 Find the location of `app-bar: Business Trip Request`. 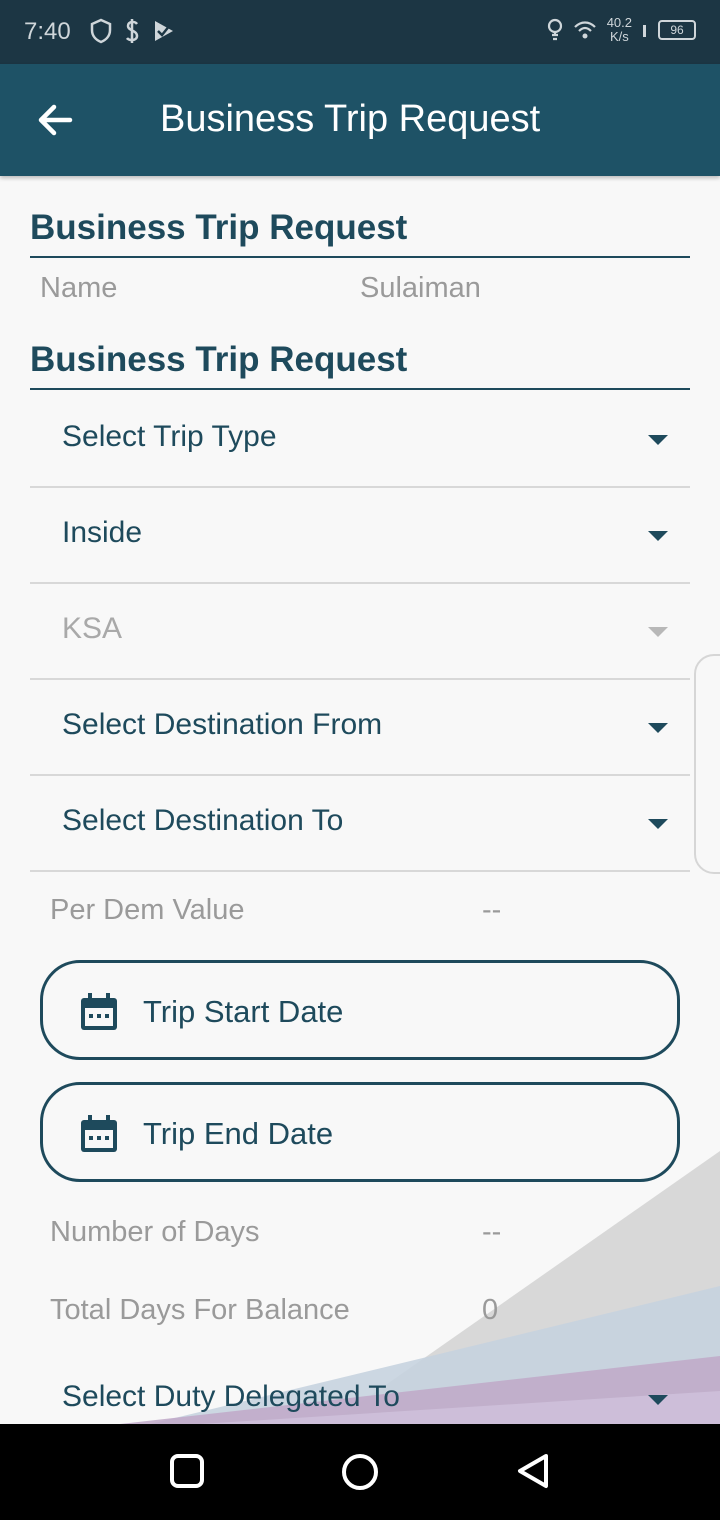

app-bar: Business Trip Request is located at coordinates (360, 120).